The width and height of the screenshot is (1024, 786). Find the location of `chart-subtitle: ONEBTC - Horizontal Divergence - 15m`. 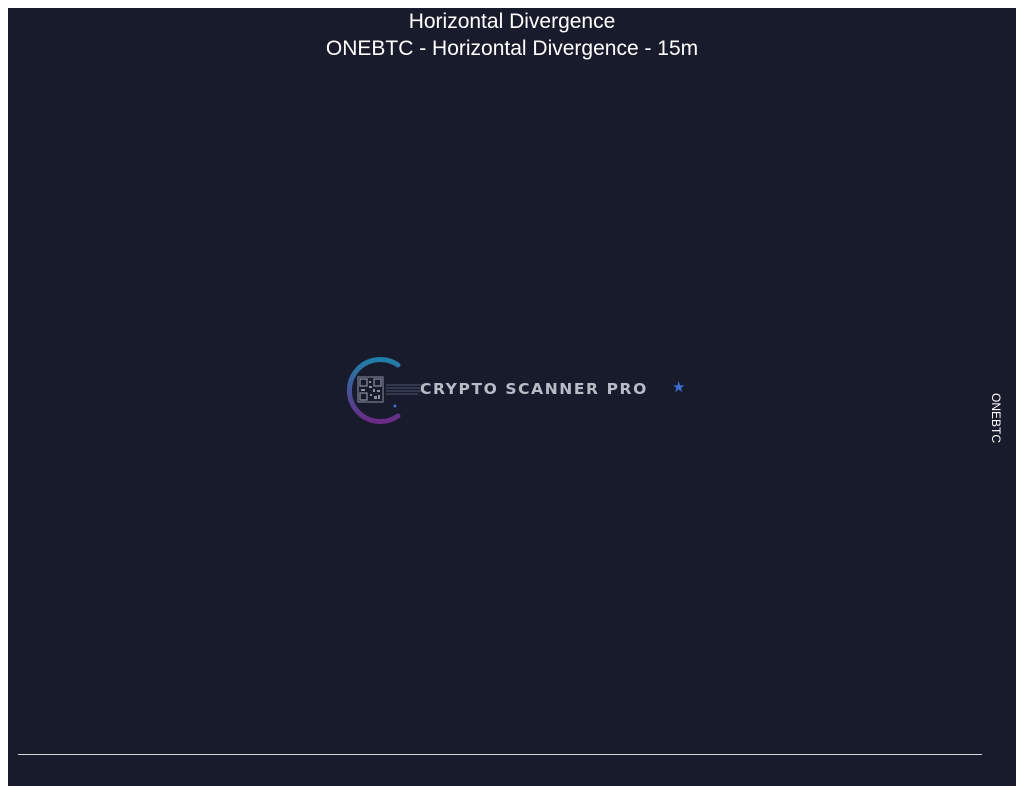

chart-subtitle: ONEBTC - Horizontal Divergence - 15m is located at coordinates (512, 48).